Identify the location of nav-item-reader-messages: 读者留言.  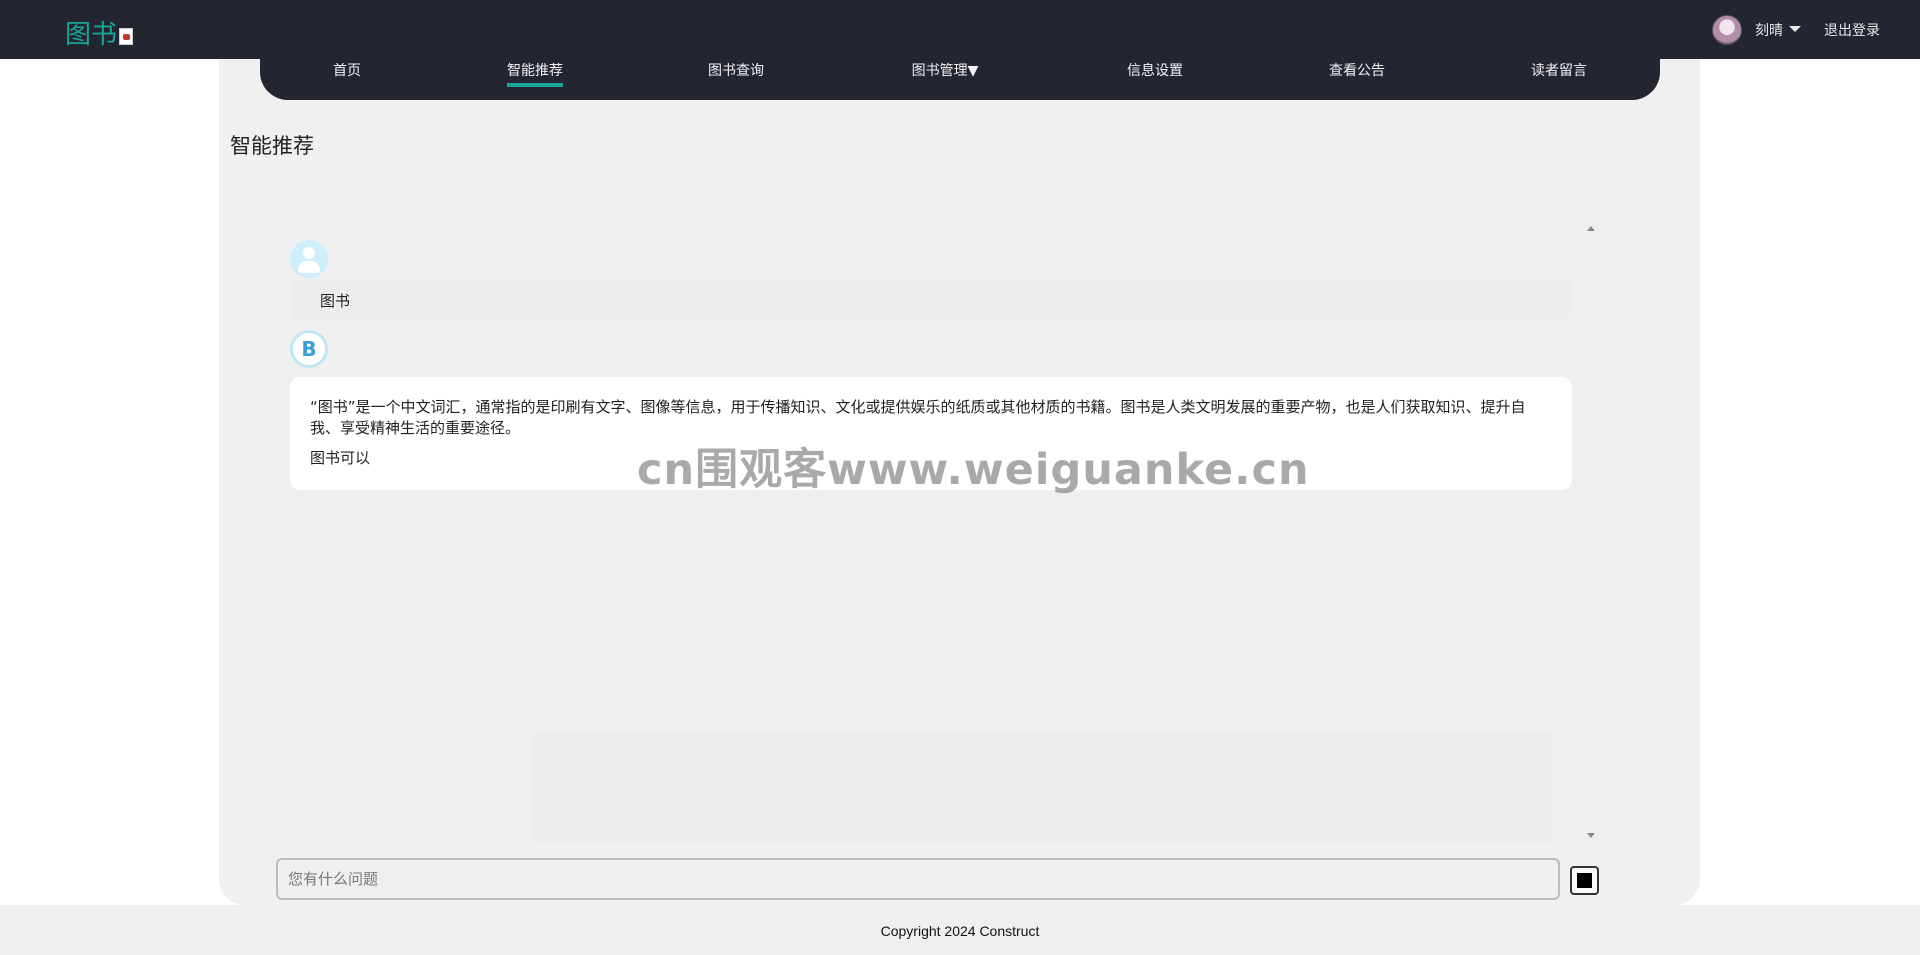
(1559, 71).